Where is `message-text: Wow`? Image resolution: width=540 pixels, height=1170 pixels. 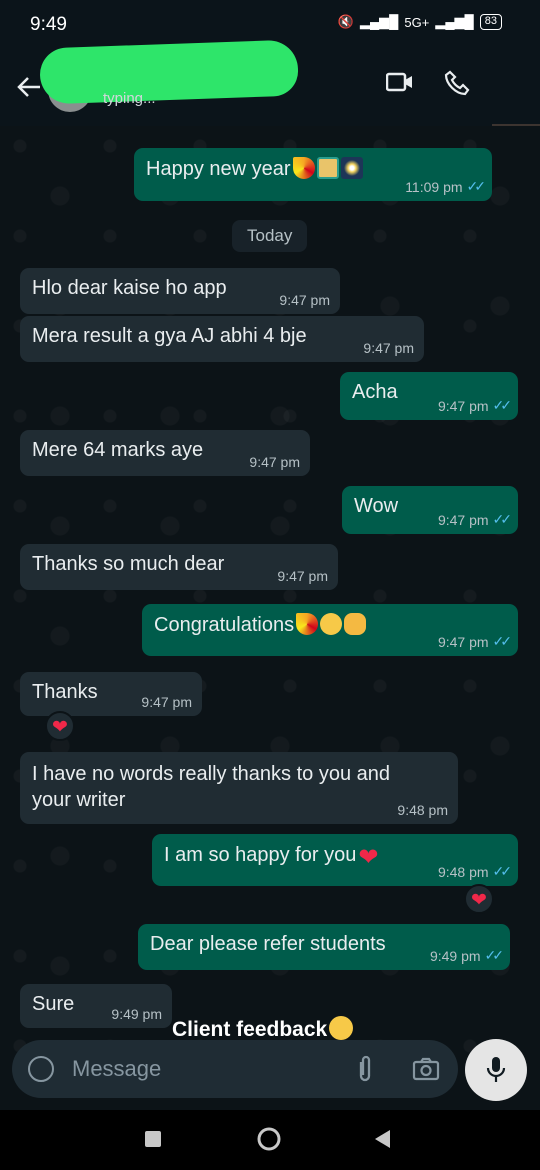 message-text: Wow is located at coordinates (376, 506).